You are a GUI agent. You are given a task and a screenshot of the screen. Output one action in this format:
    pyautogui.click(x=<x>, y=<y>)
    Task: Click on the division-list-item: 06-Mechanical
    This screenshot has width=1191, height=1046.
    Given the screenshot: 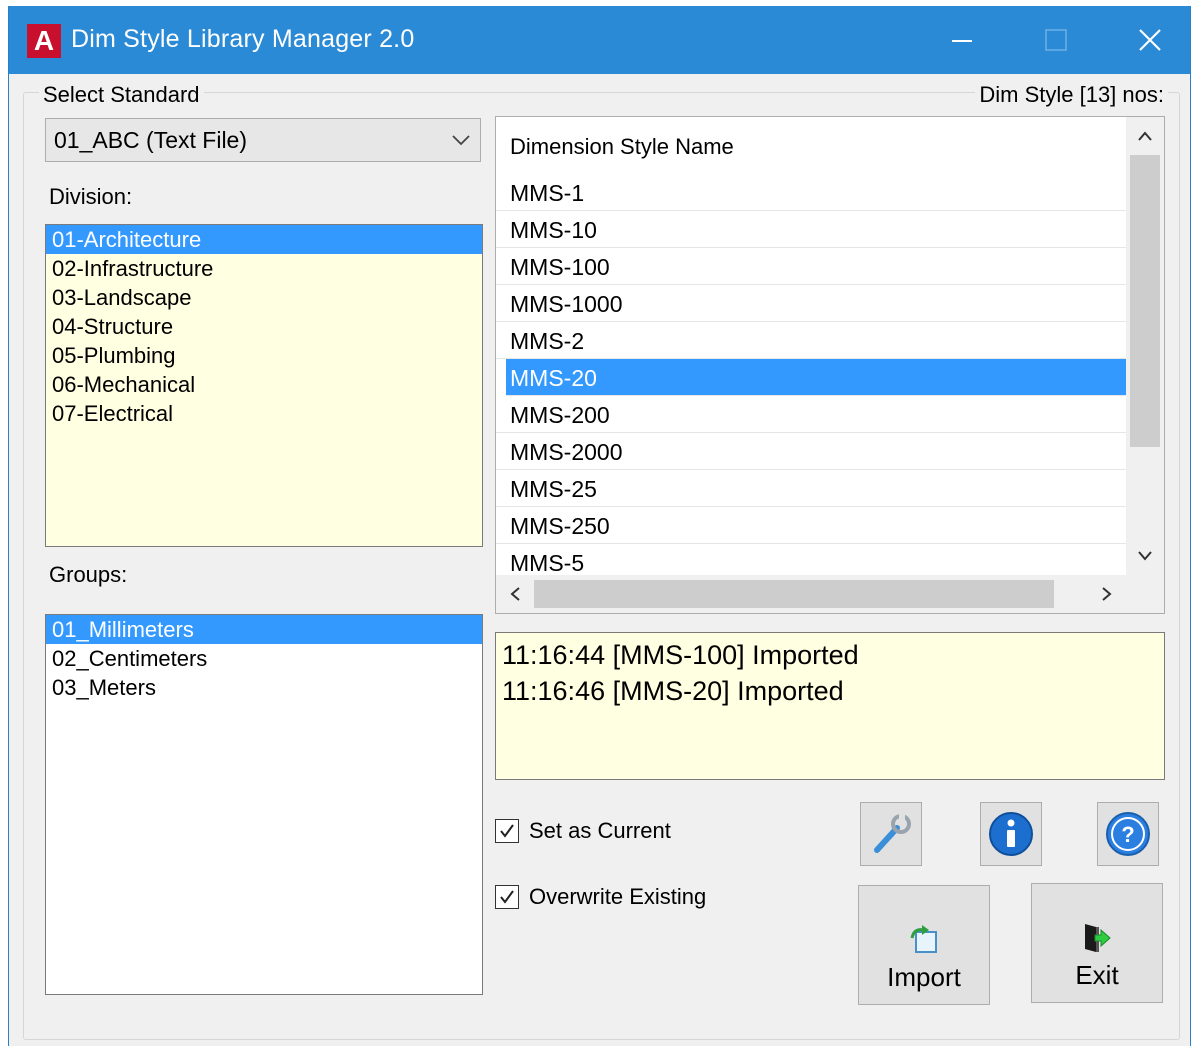 What is the action you would take?
    pyautogui.click(x=264, y=384)
    